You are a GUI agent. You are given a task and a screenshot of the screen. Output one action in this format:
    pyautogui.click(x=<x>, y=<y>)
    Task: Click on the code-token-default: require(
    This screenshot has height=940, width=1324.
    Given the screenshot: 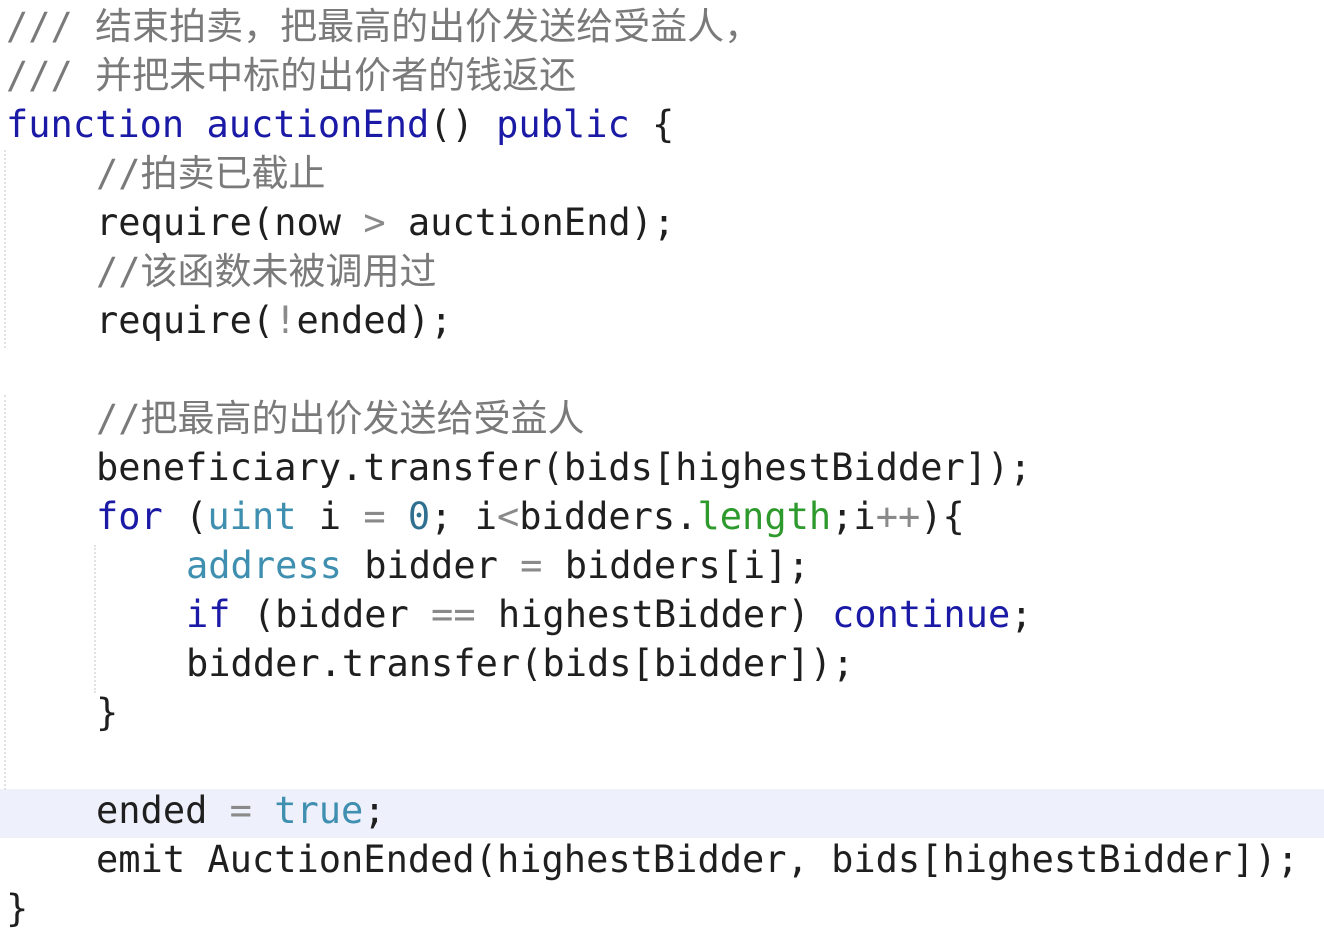 What is the action you would take?
    pyautogui.click(x=185, y=320)
    